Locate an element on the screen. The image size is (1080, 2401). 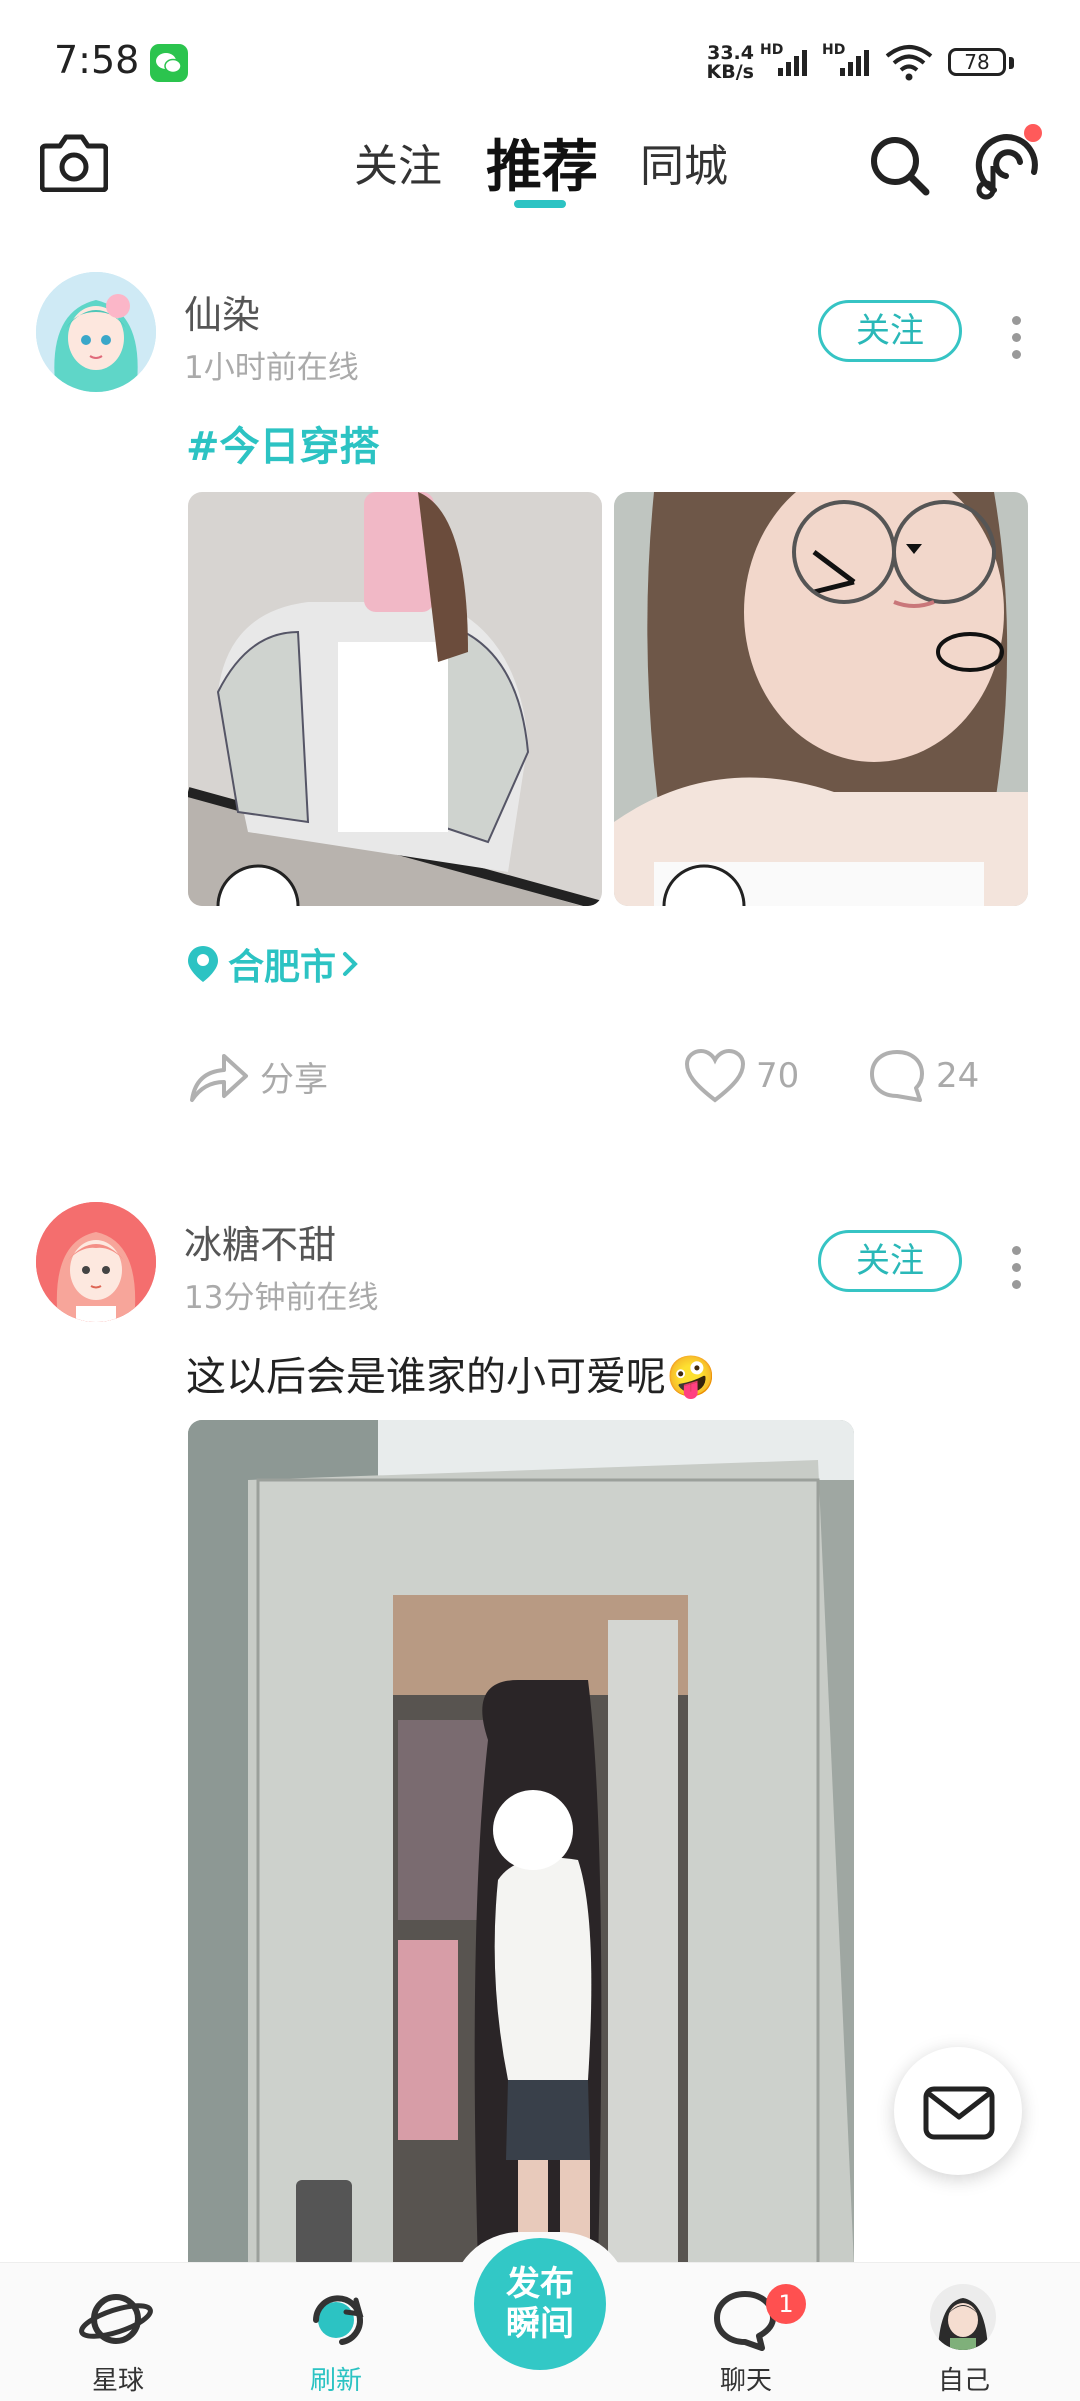
active-tab-indicator is located at coordinates (540, 204).